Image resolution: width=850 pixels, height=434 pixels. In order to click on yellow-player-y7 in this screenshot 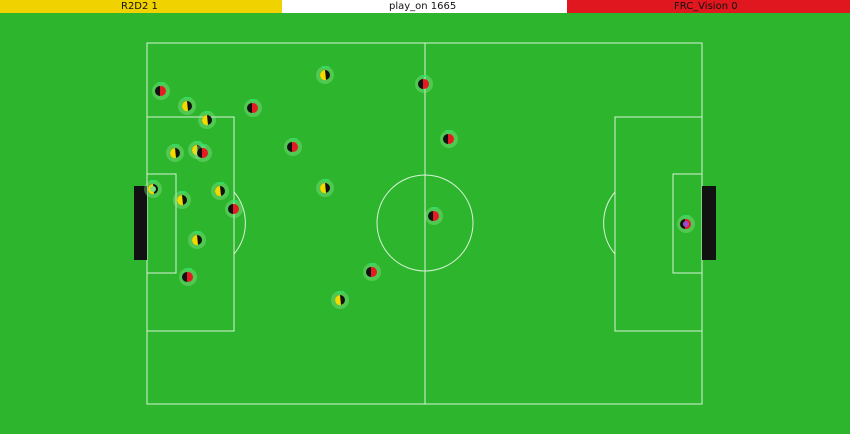, I will do `click(325, 188)`.